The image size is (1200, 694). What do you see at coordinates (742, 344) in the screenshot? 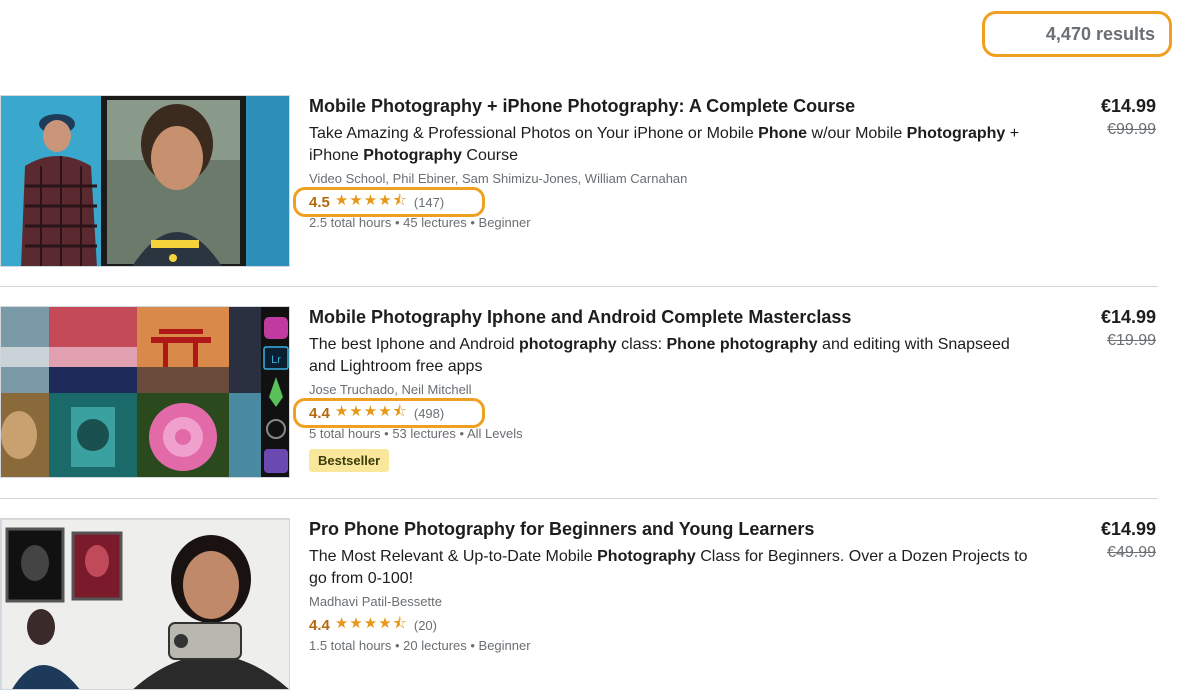
I see `headline-keyword: Phone photography` at bounding box center [742, 344].